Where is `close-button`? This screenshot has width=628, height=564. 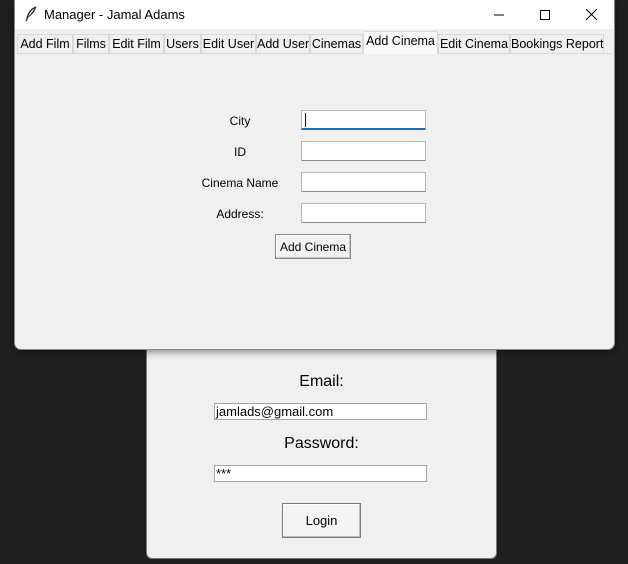 close-button is located at coordinates (591, 14).